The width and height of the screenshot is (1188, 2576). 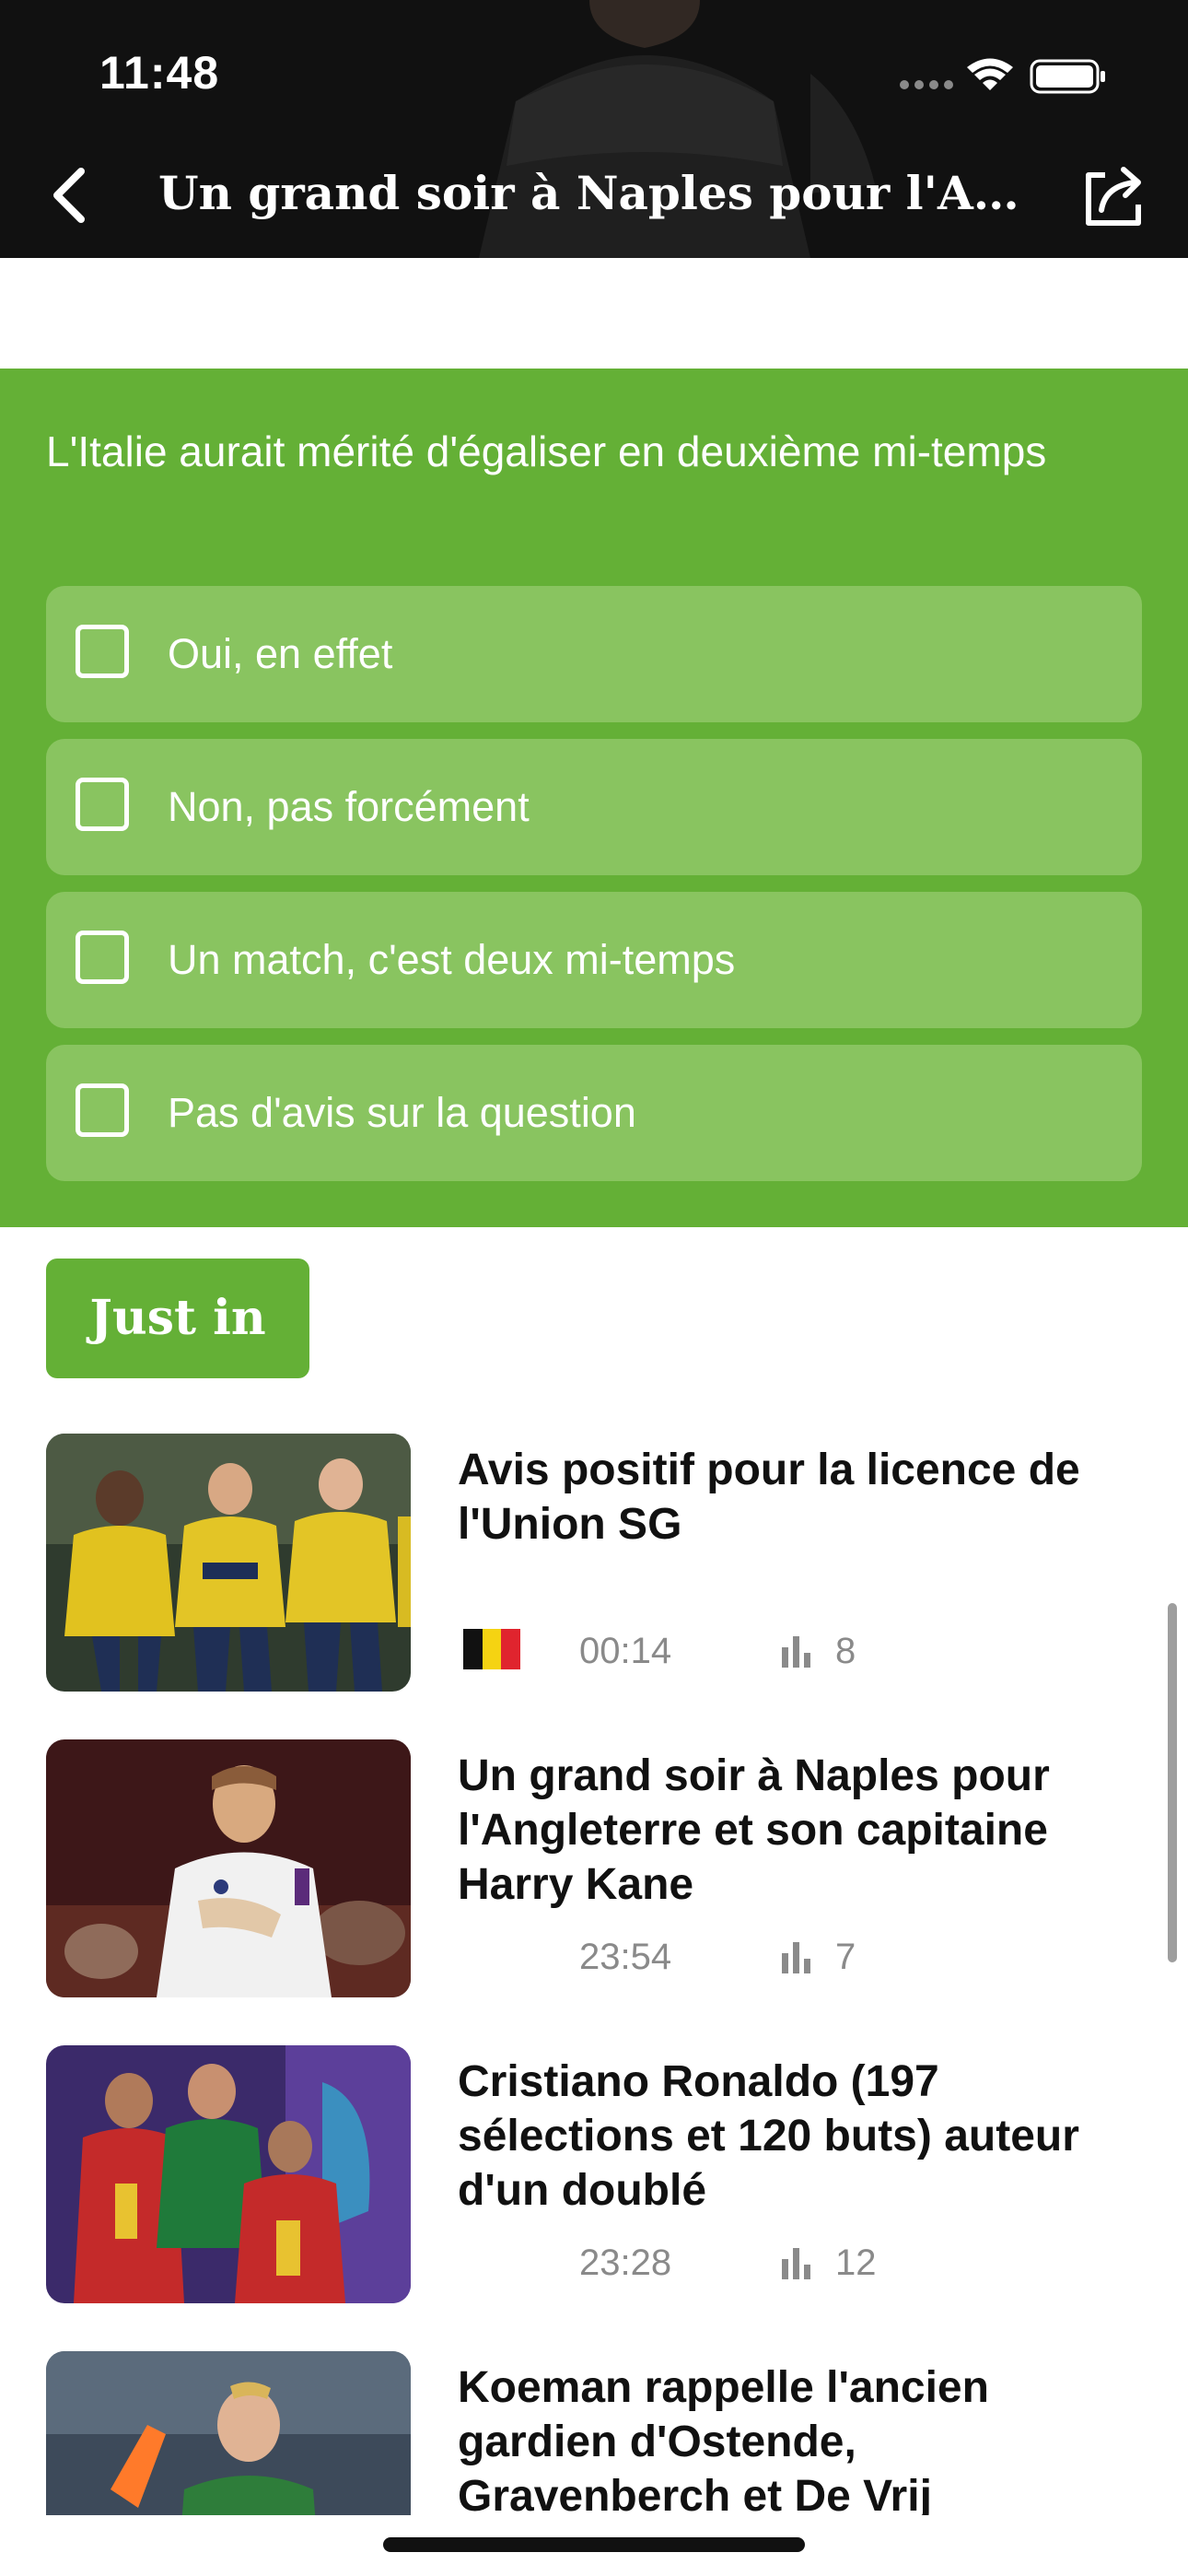 I want to click on poll-option-label: Un match, c'est deux mi-temps, so click(x=452, y=960).